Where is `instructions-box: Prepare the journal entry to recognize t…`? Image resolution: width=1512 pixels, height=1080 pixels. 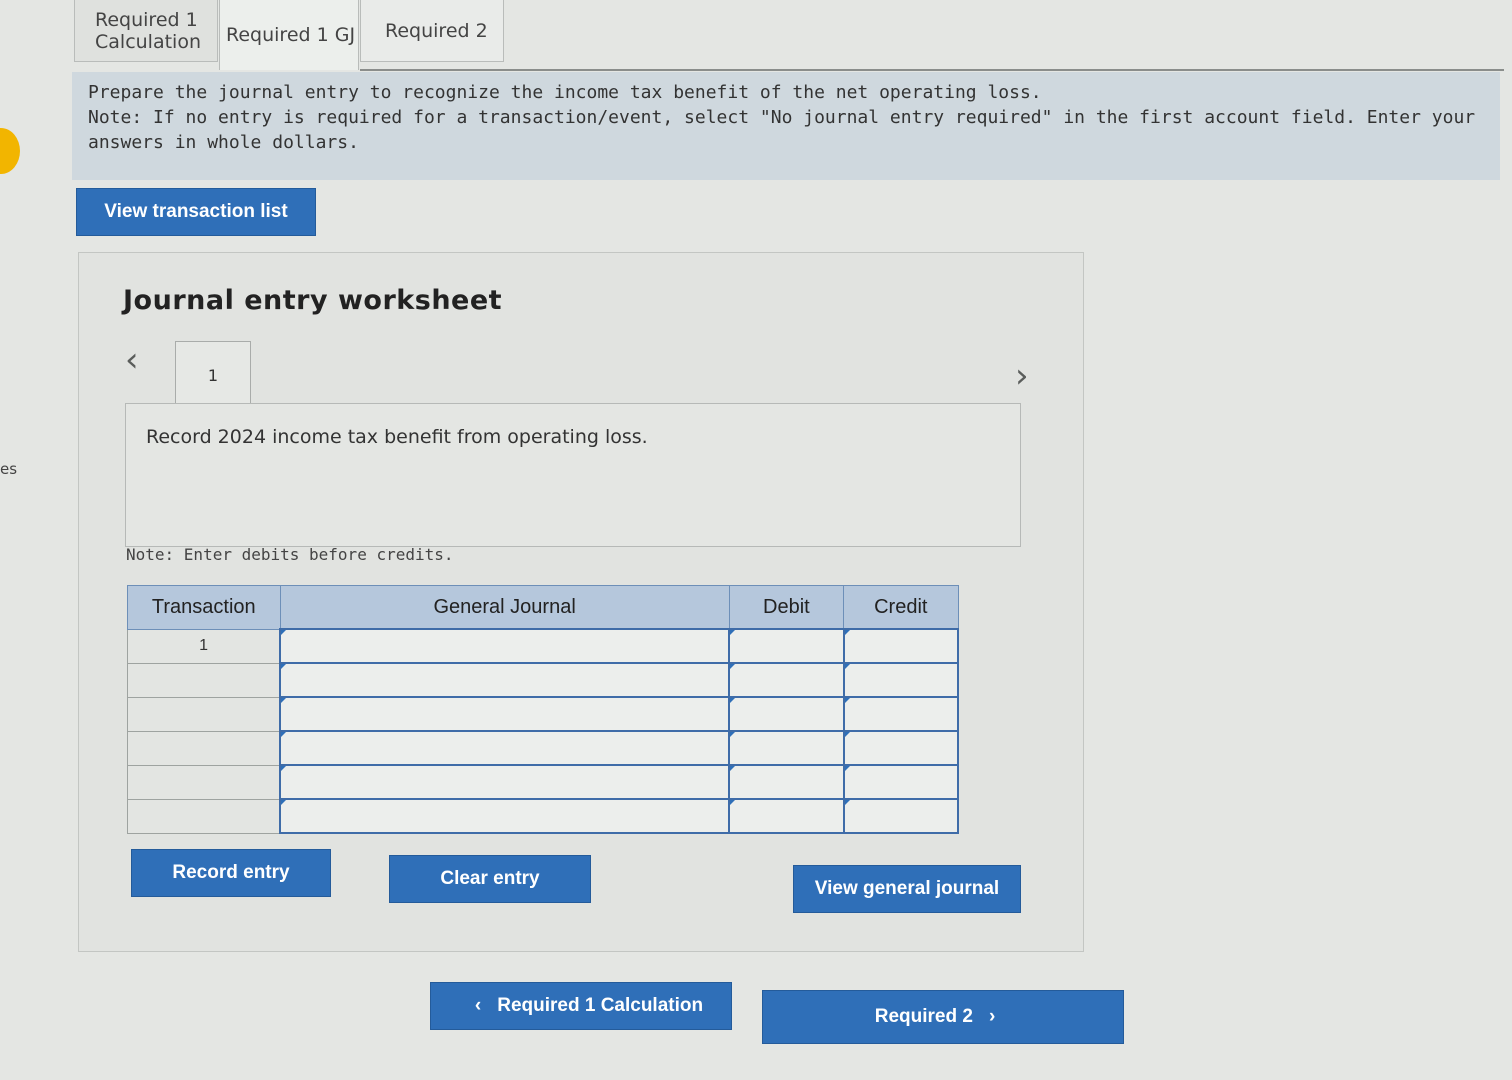
instructions-box: Prepare the journal entry to recognize t… is located at coordinates (786, 126).